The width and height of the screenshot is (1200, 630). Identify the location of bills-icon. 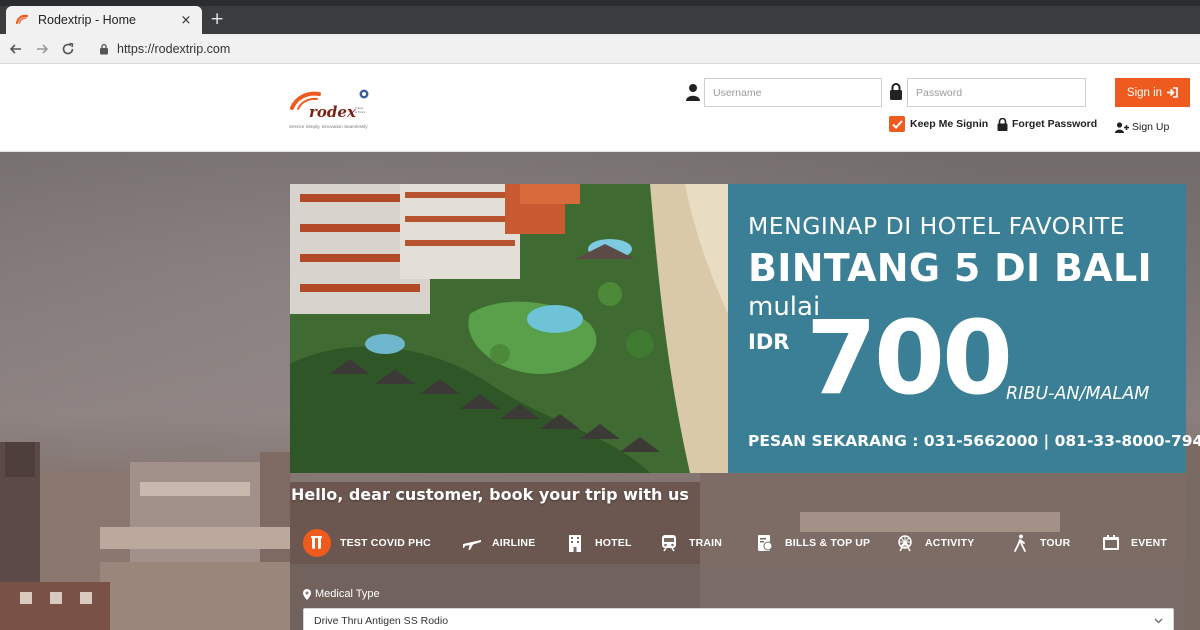
(765, 543).